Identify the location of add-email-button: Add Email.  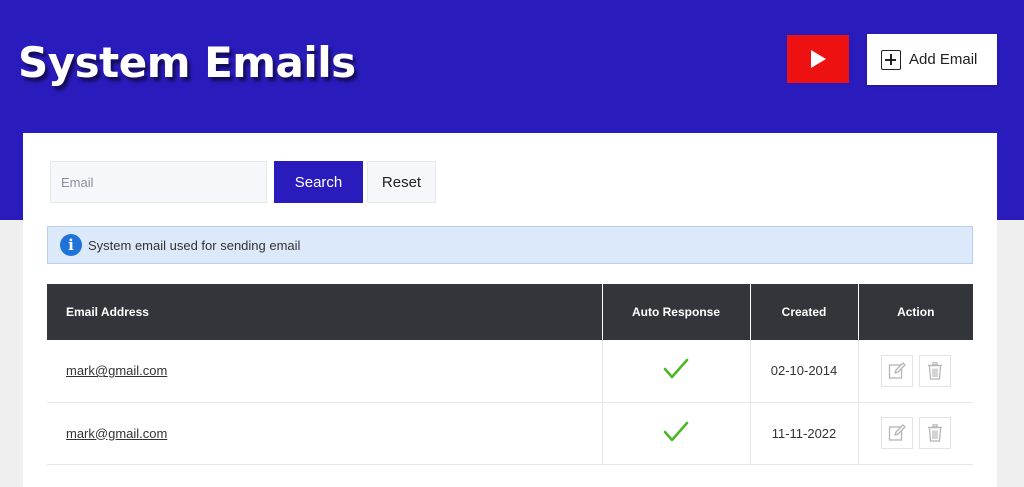
(932, 59).